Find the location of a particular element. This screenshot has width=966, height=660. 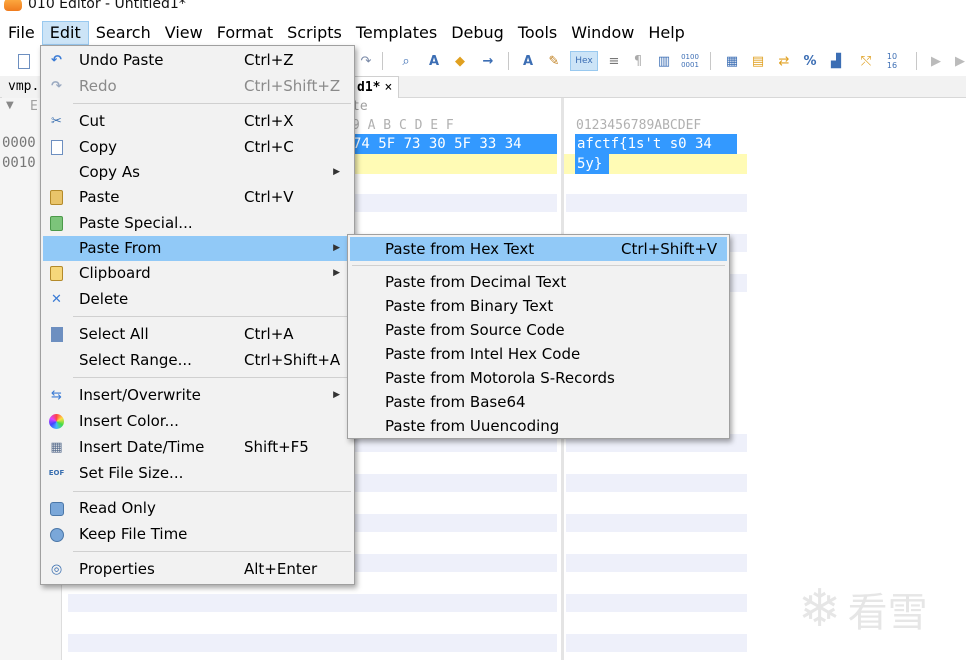

menu-templates: Templates is located at coordinates (396, 33).